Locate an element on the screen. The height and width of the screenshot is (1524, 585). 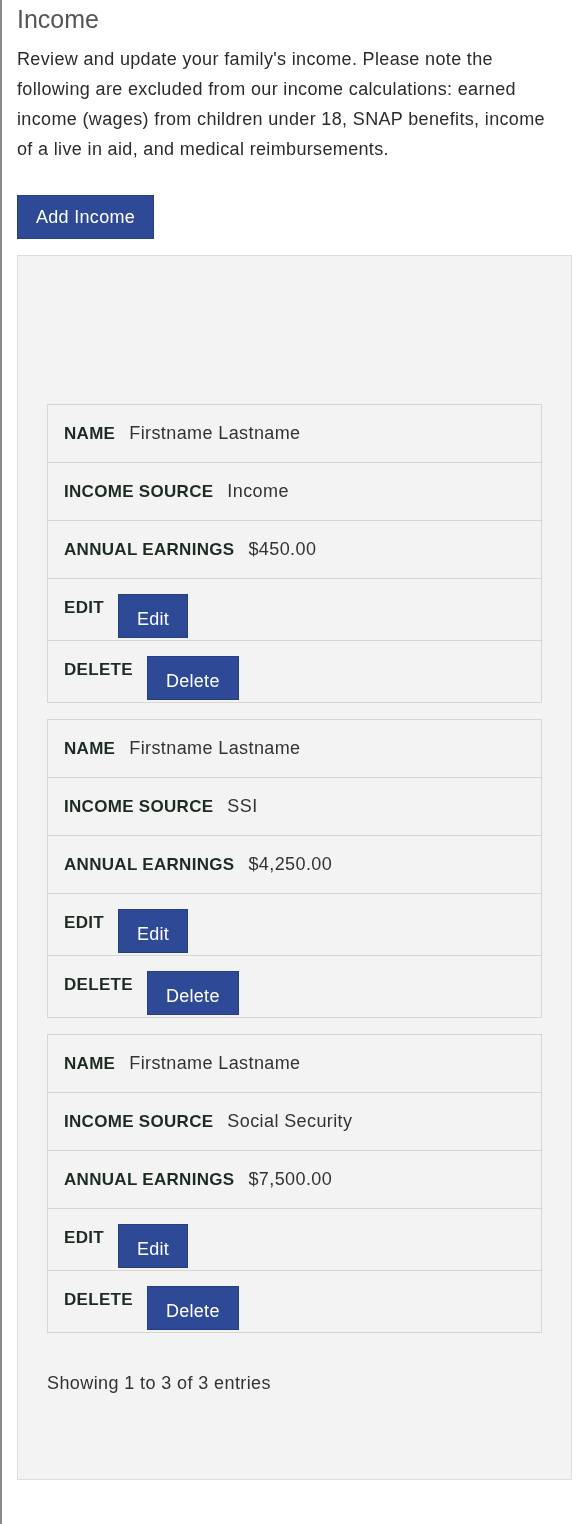
add-income-button: Add Income is located at coordinates (86, 217).